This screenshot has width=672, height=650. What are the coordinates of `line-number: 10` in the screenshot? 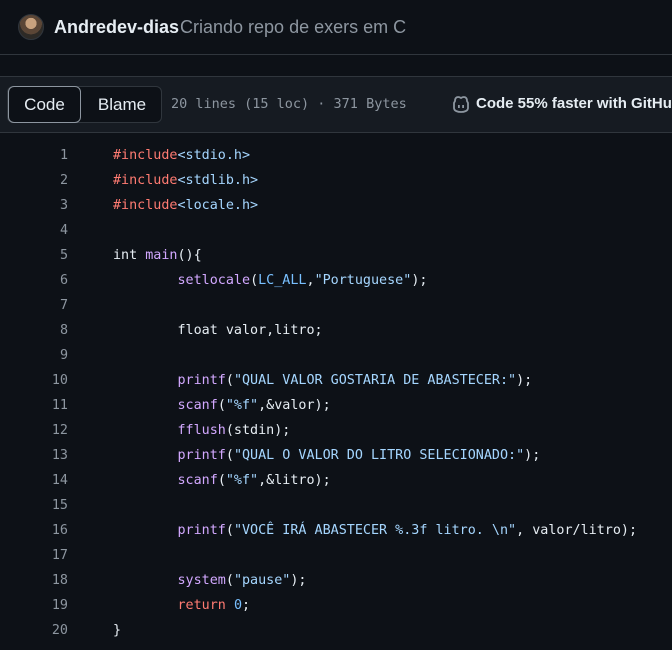 It's located at (34, 380).